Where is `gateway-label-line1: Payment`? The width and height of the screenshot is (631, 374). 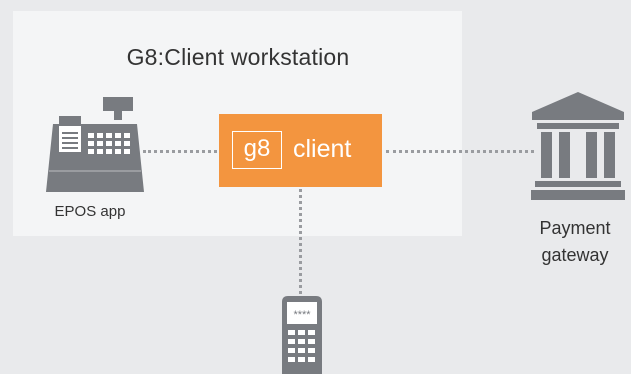
gateway-label-line1: Payment is located at coordinates (575, 228).